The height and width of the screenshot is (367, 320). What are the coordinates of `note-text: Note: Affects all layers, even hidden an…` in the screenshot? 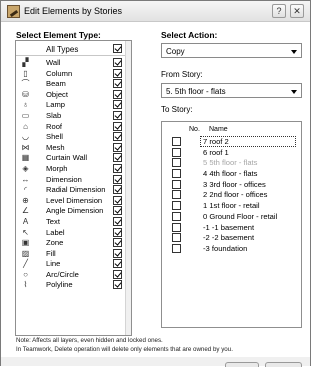 It's located at (124, 345).